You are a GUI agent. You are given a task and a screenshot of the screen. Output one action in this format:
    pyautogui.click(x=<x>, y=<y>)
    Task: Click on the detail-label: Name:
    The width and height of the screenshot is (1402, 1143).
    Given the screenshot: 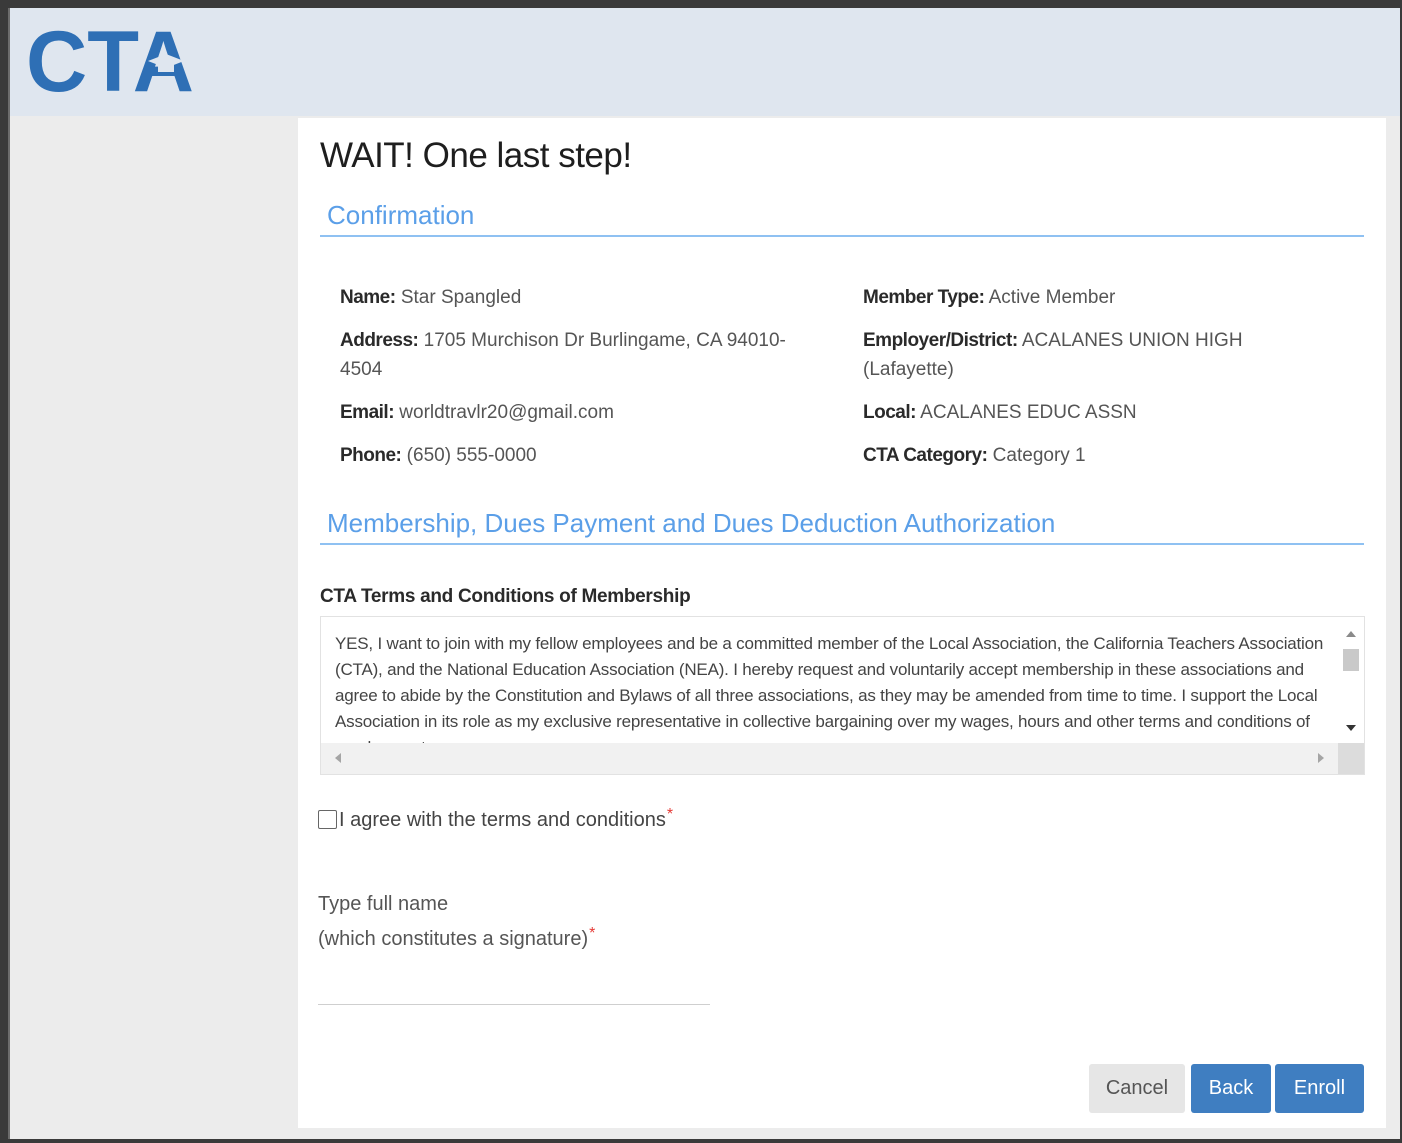 What is the action you would take?
    pyautogui.click(x=368, y=297)
    